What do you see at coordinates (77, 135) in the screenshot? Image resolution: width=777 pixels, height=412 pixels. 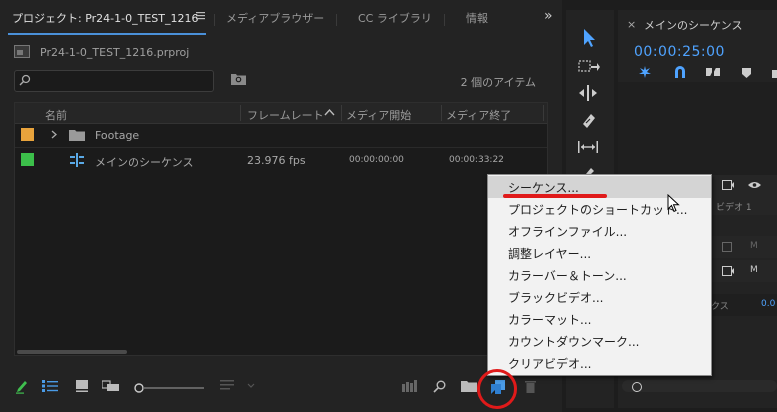 I see `bin-folder-icon` at bounding box center [77, 135].